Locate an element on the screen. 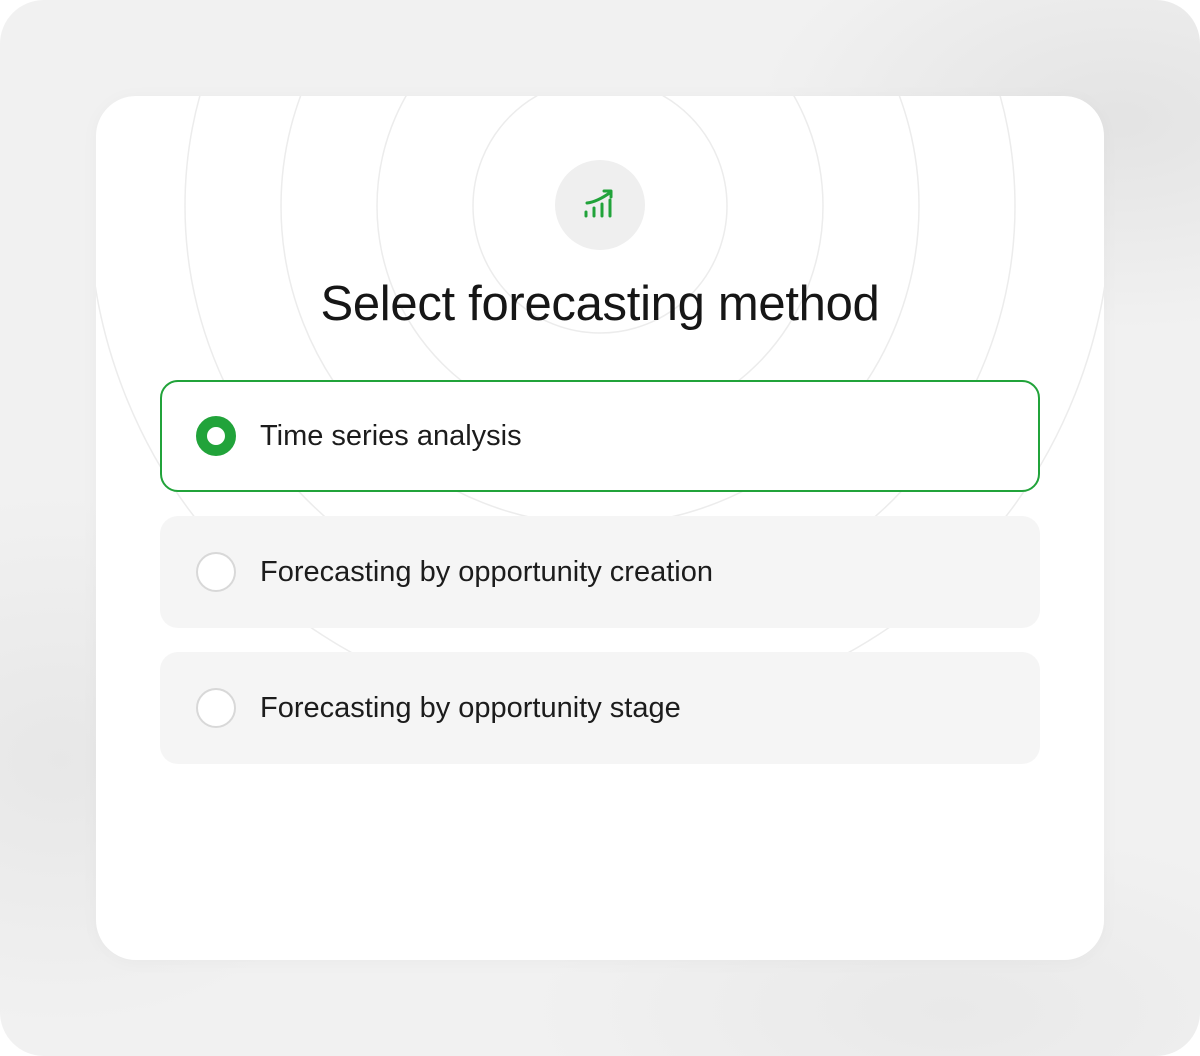 This screenshot has width=1200, height=1056. option-label: Time series analysis is located at coordinates (391, 436).